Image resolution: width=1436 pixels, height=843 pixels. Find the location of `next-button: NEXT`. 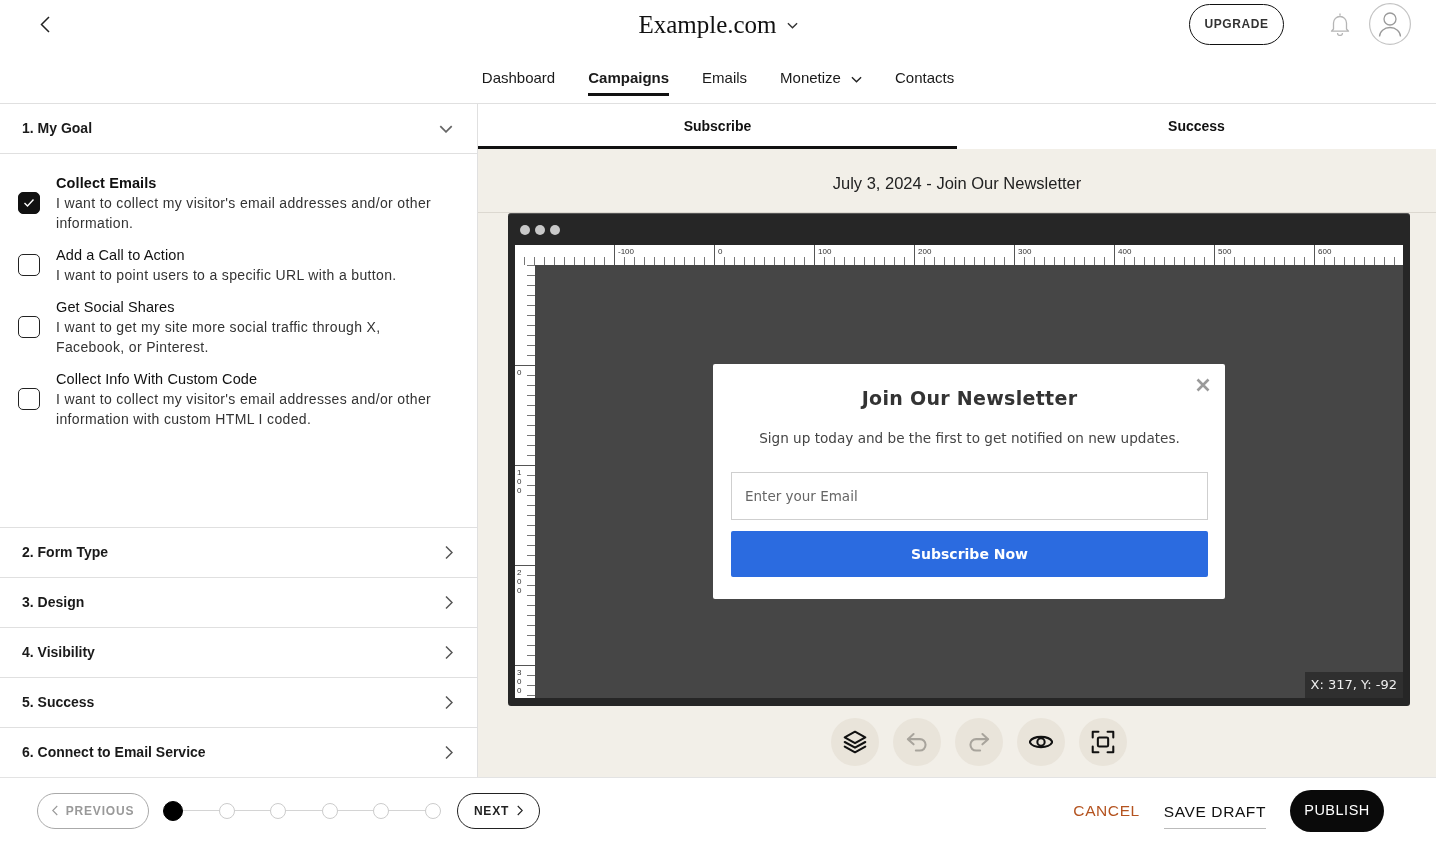

next-button: NEXT is located at coordinates (498, 810).